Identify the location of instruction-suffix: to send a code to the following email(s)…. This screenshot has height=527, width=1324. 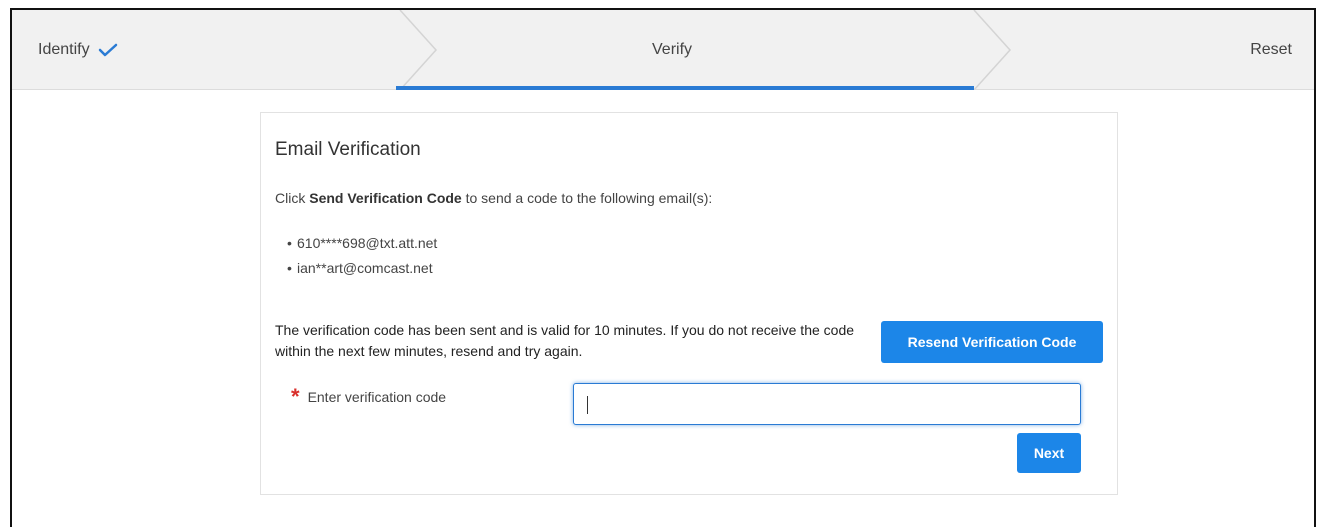
(587, 198).